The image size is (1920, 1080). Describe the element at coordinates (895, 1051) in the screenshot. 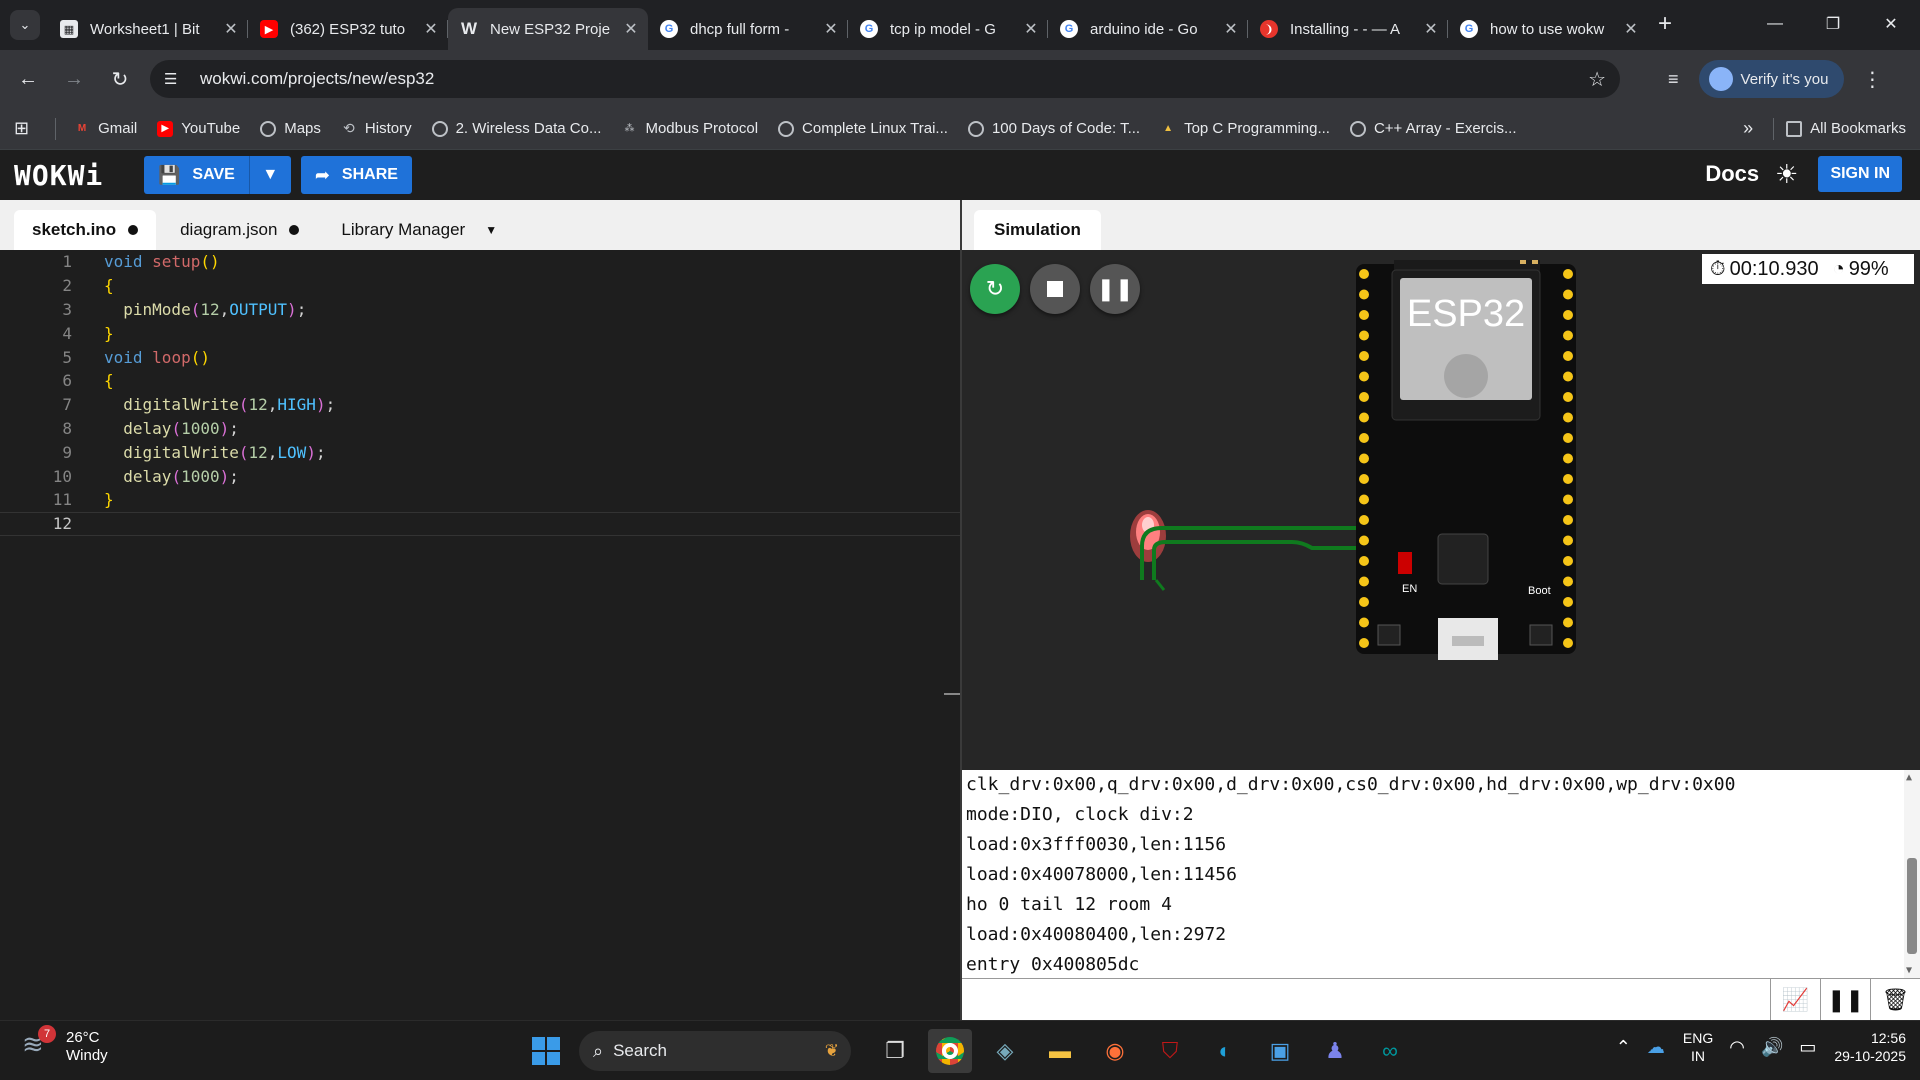

I see `task-view-icon: ❐` at that location.